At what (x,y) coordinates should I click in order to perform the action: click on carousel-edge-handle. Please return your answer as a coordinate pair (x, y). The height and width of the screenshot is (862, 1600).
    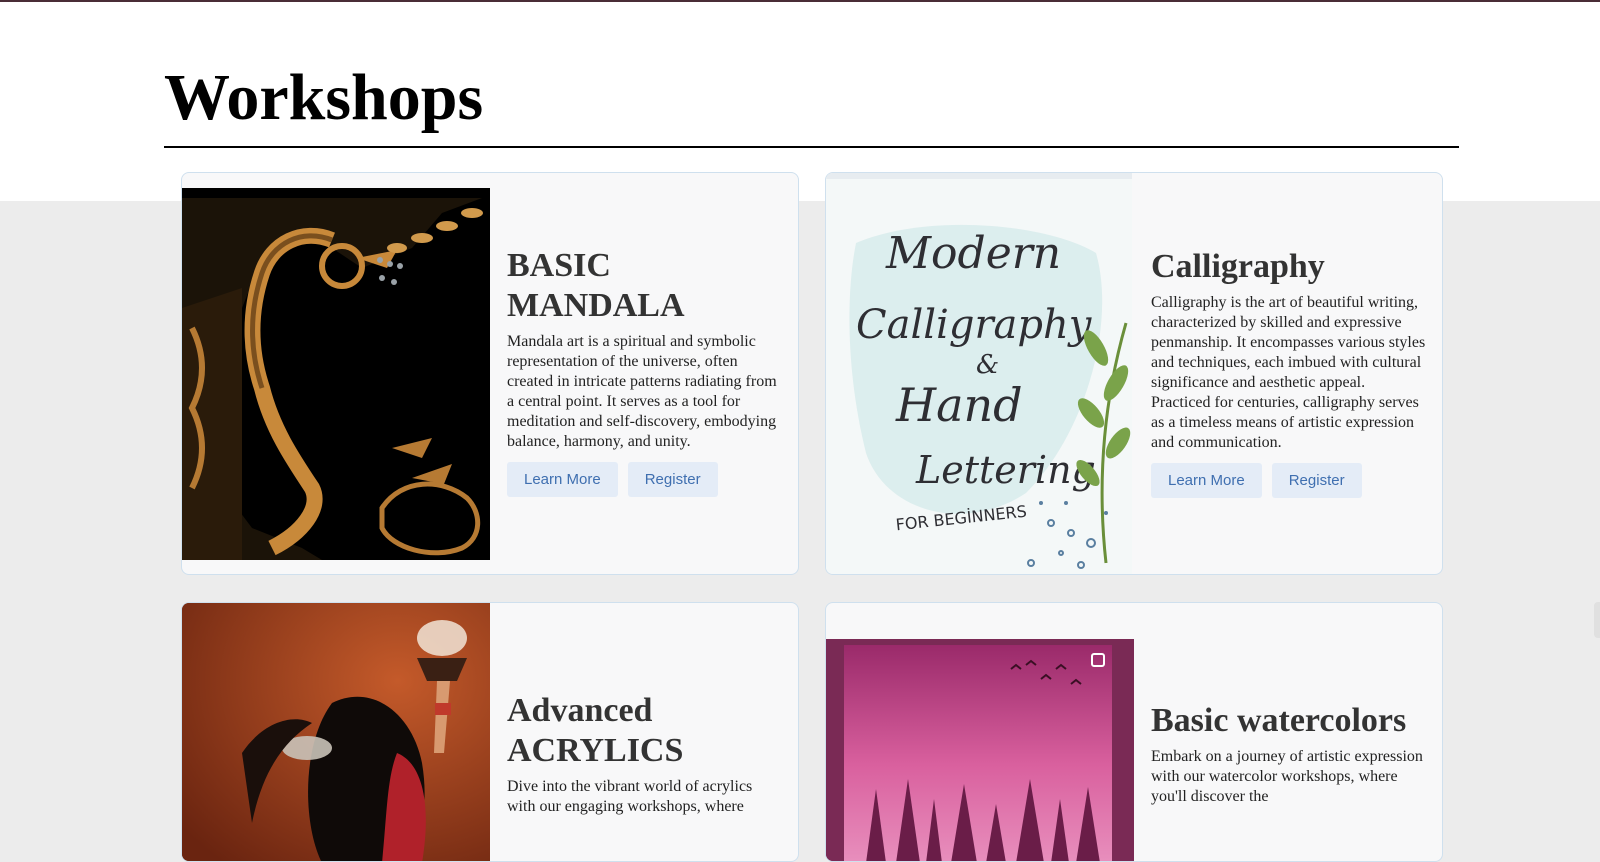
    Looking at the image, I should click on (1597, 620).